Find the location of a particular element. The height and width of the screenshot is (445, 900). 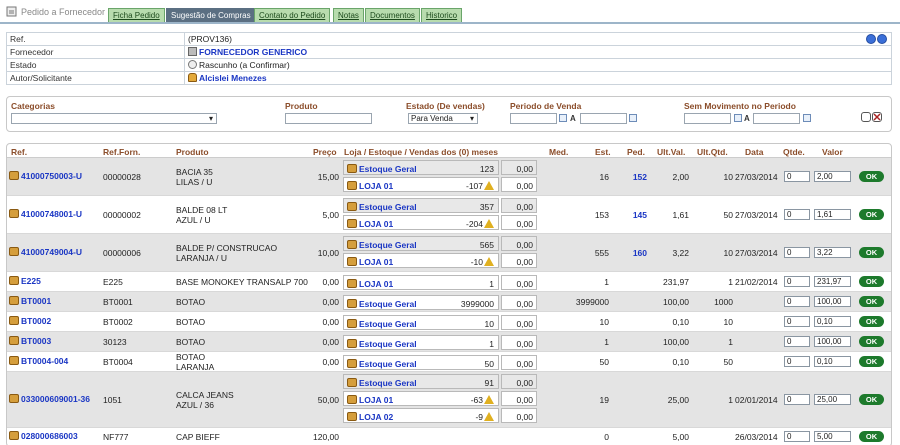

col-produto: Produto is located at coordinates (192, 152).